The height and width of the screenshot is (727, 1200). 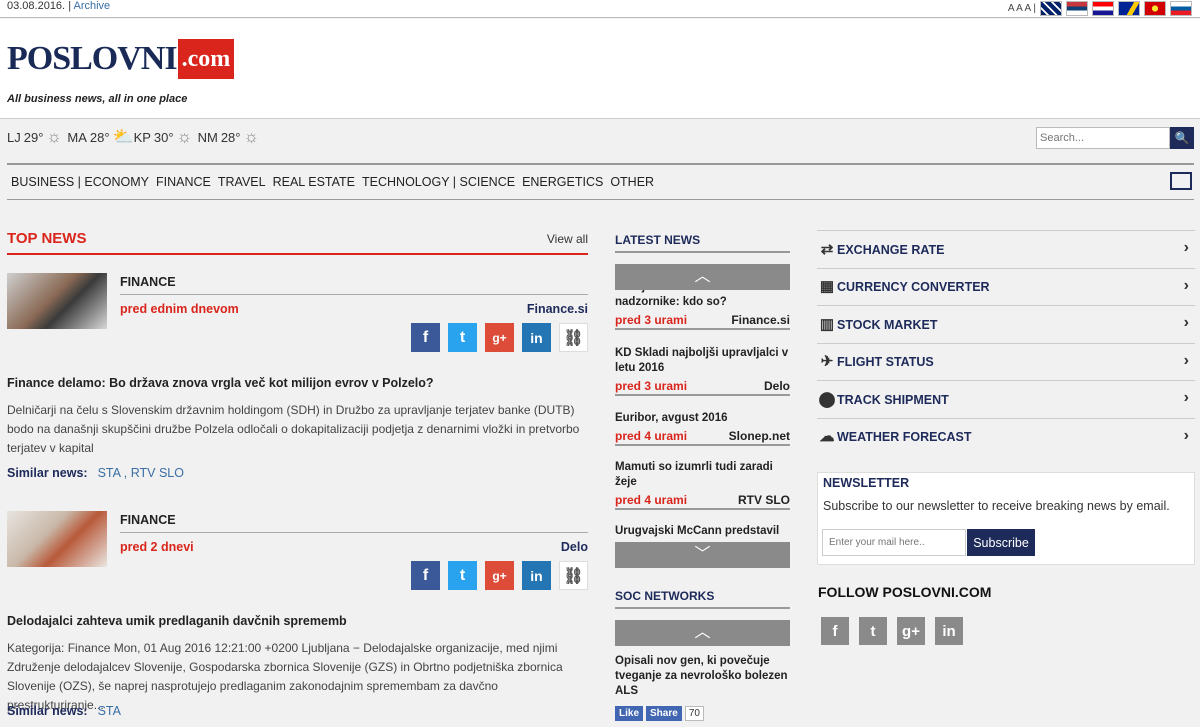 I want to click on weather-temp: 29°, so click(x=33, y=137).